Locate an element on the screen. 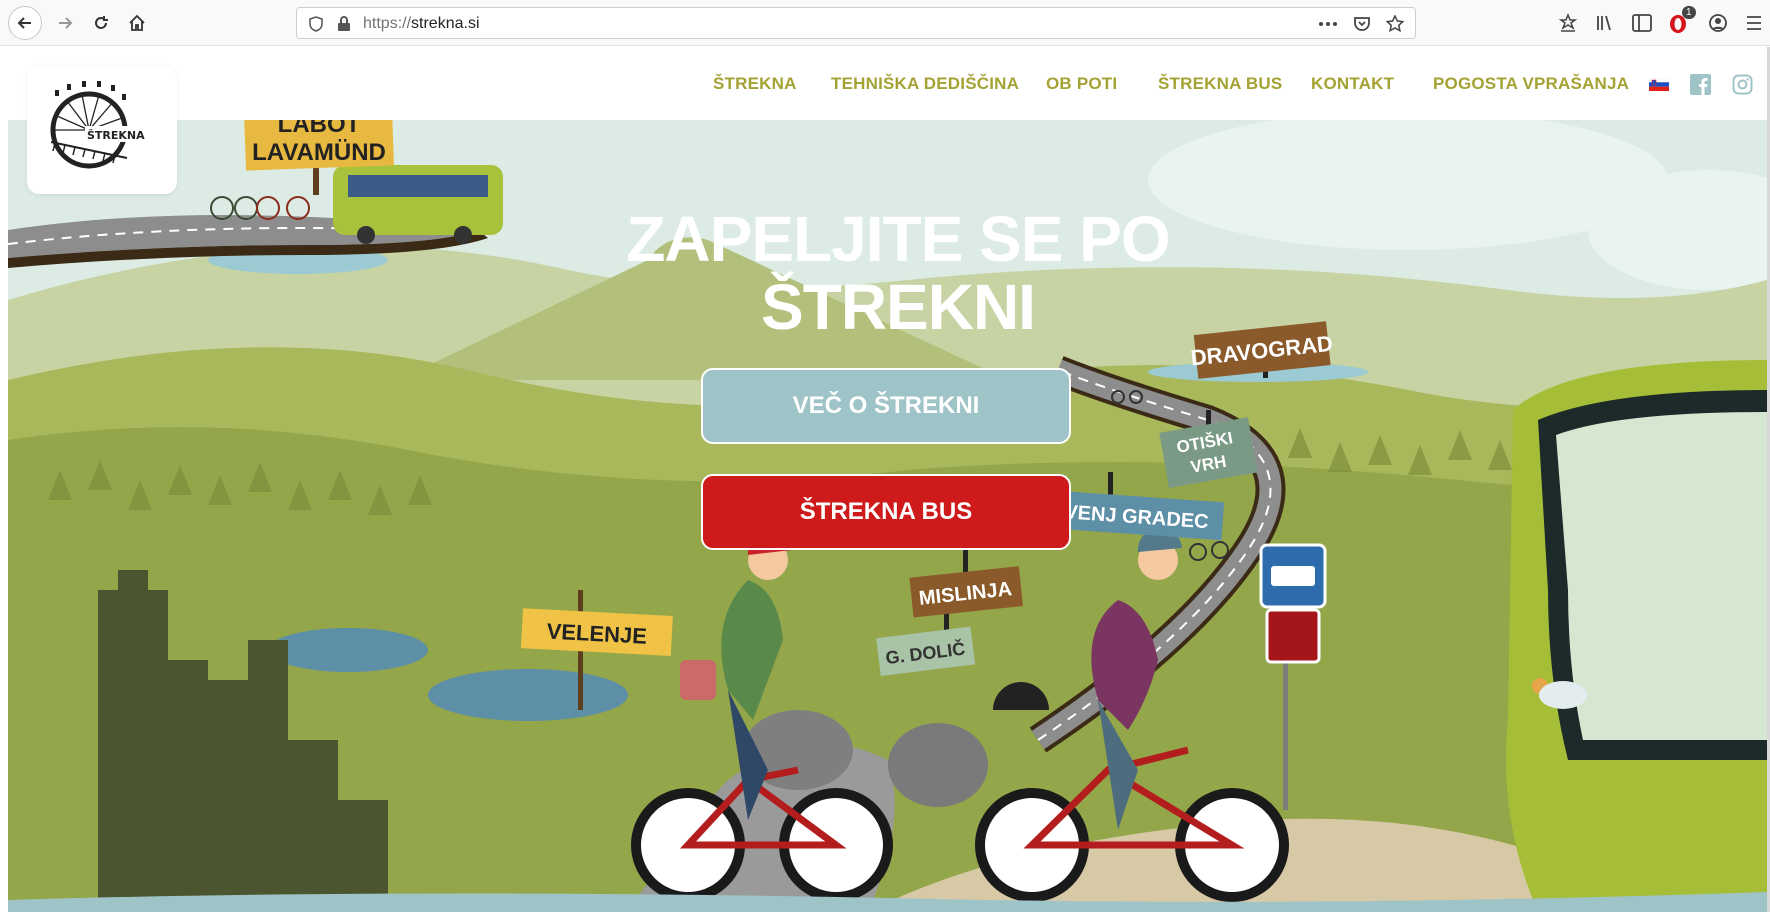  nav-item-kontakt: KONTAKT is located at coordinates (1352, 84).